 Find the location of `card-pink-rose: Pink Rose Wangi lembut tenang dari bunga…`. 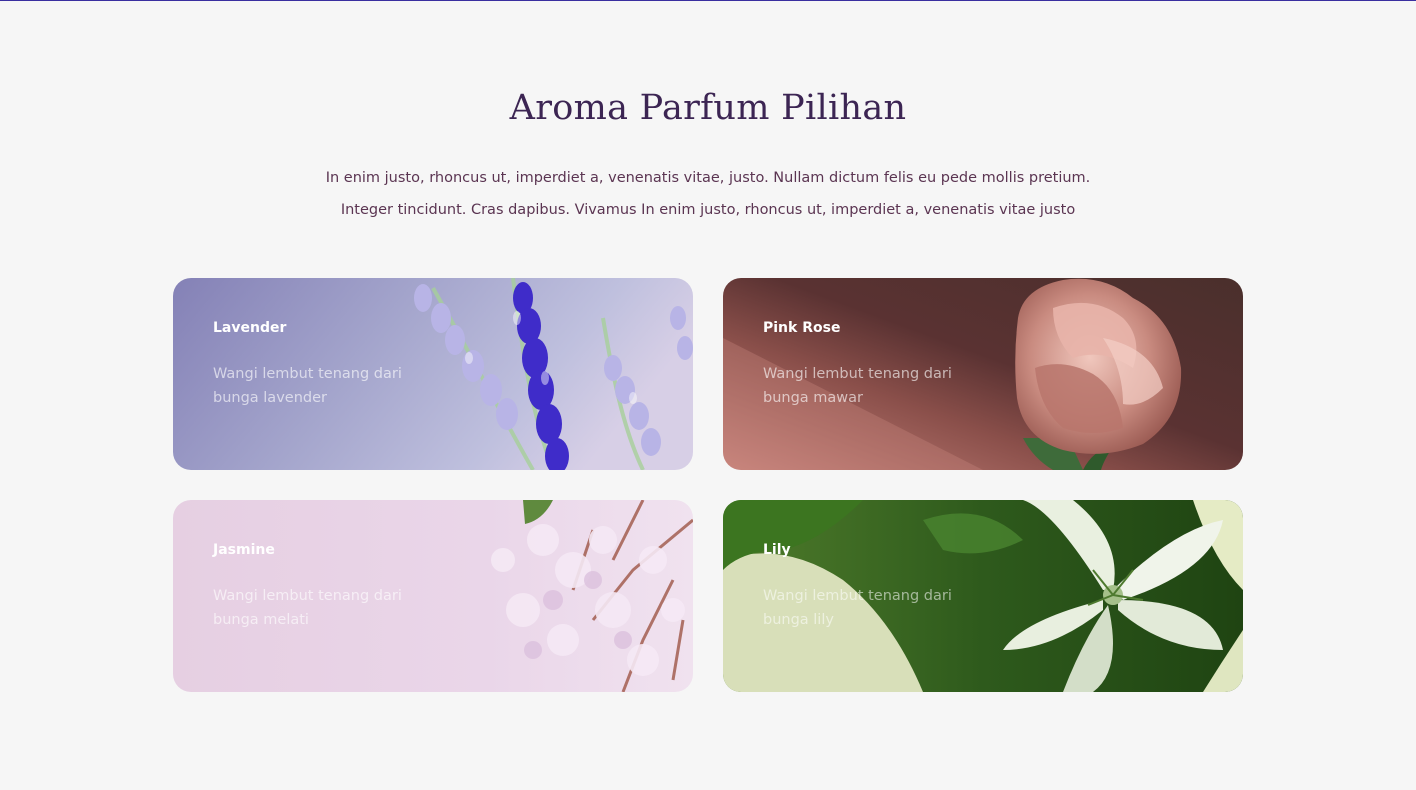

card-pink-rose: Pink Rose Wangi lembut tenang dari bunga… is located at coordinates (983, 374).